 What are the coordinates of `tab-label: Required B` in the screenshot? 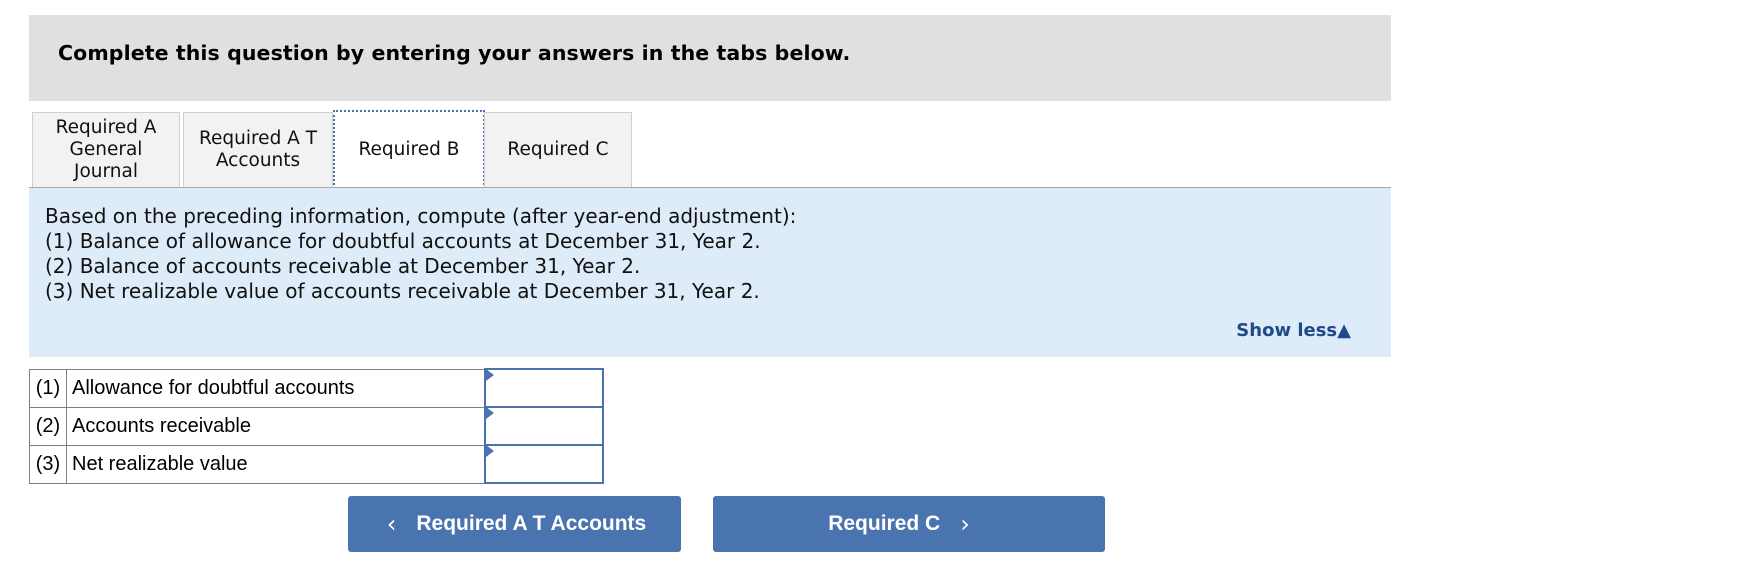 It's located at (409, 149).